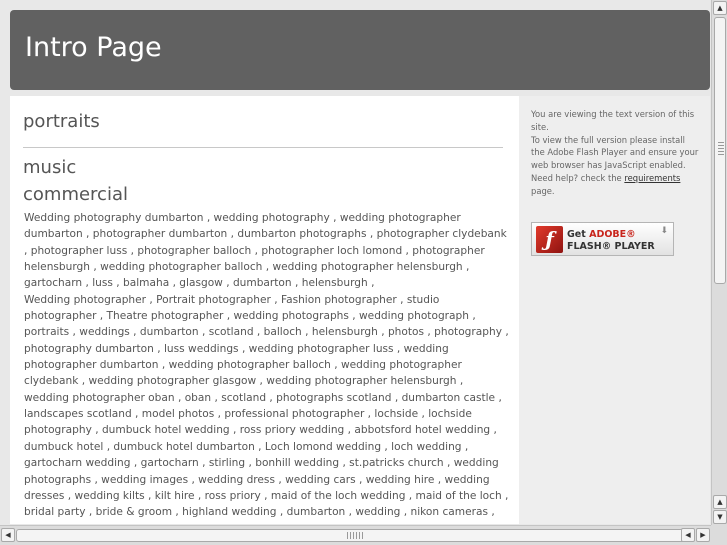  I want to click on vertical-scrollbar: ▲ ▲ ▼, so click(719, 262).